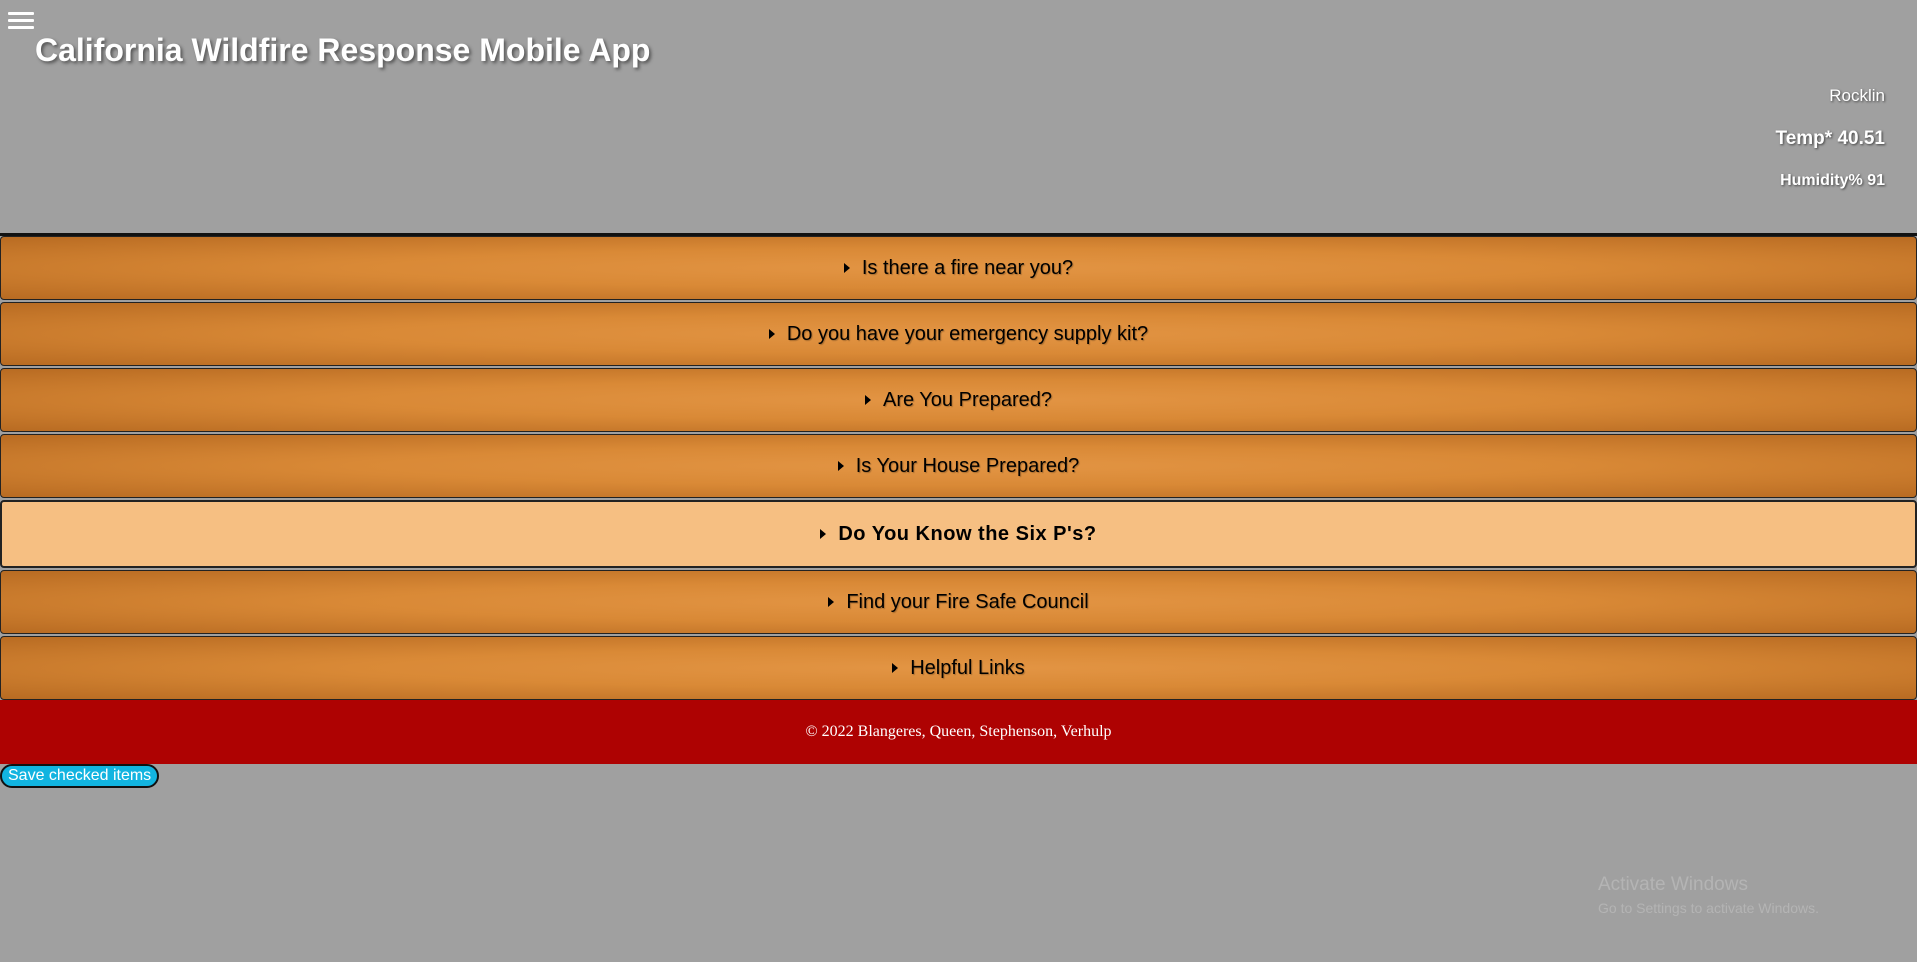 Image resolution: width=1917 pixels, height=962 pixels. Describe the element at coordinates (21, 22) in the screenshot. I see `hamburger-menu-icon` at that location.